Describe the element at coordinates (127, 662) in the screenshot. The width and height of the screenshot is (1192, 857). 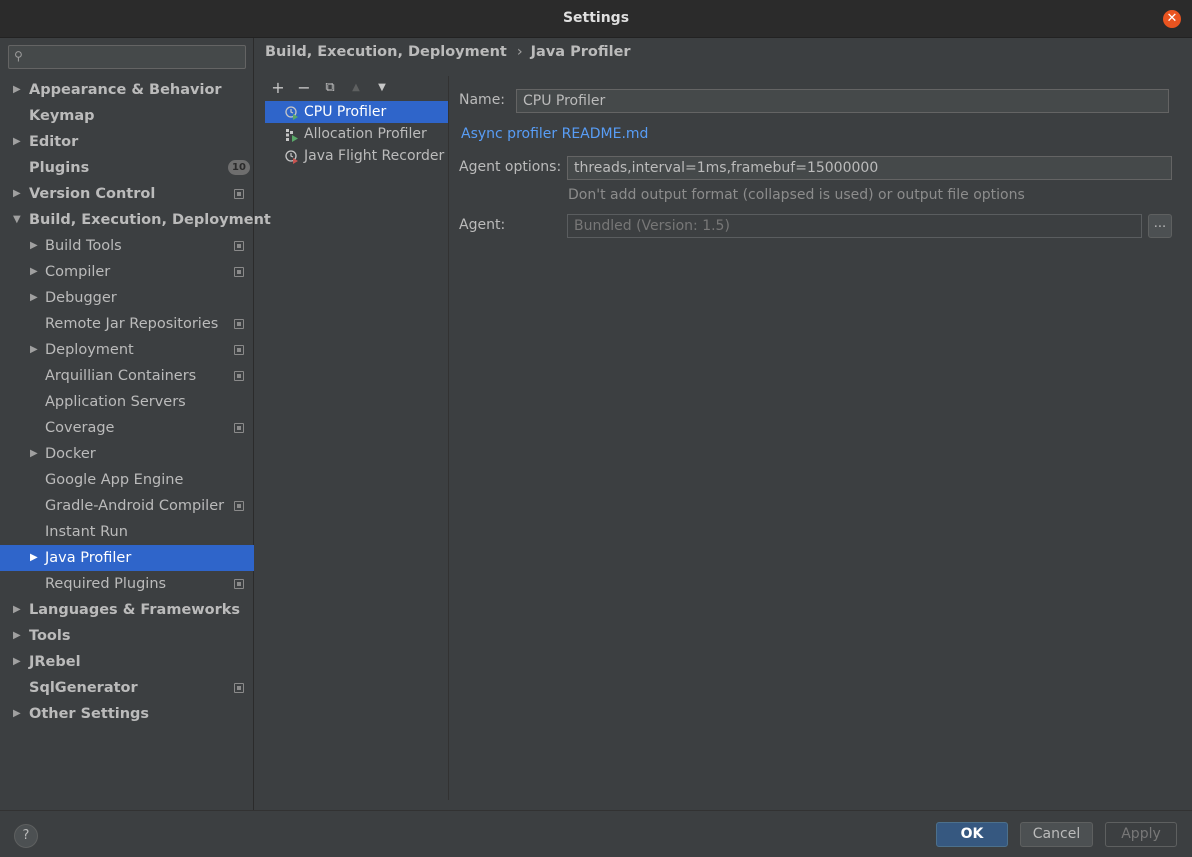
I see `sidebar-item-jrebel: ▶ JRebel` at that location.